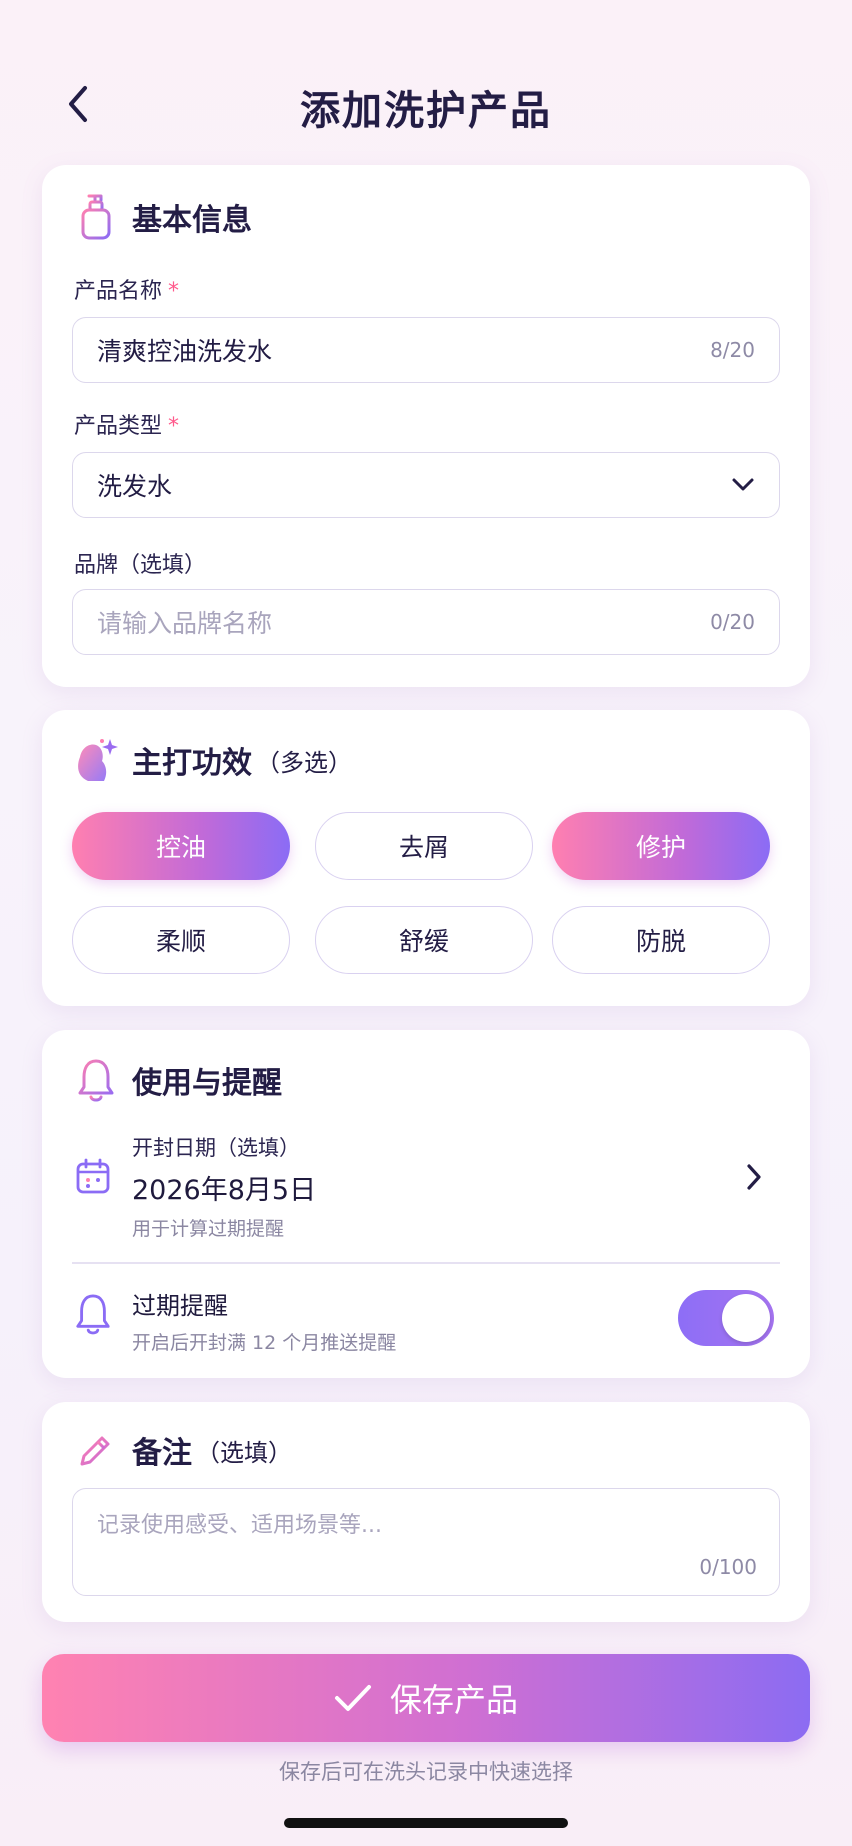  I want to click on header: 添加洗护产品, so click(426, 80).